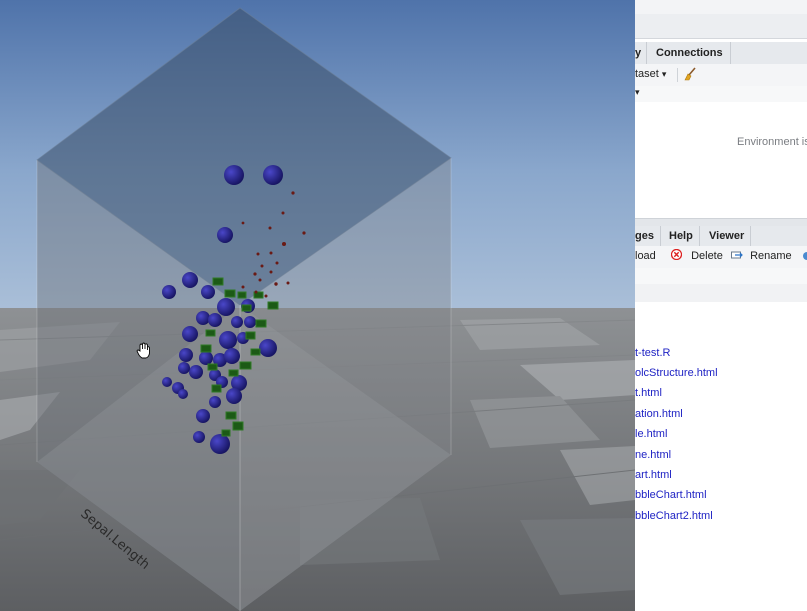  What do you see at coordinates (721, 94) in the screenshot?
I see `env-scope-bar: ▾` at bounding box center [721, 94].